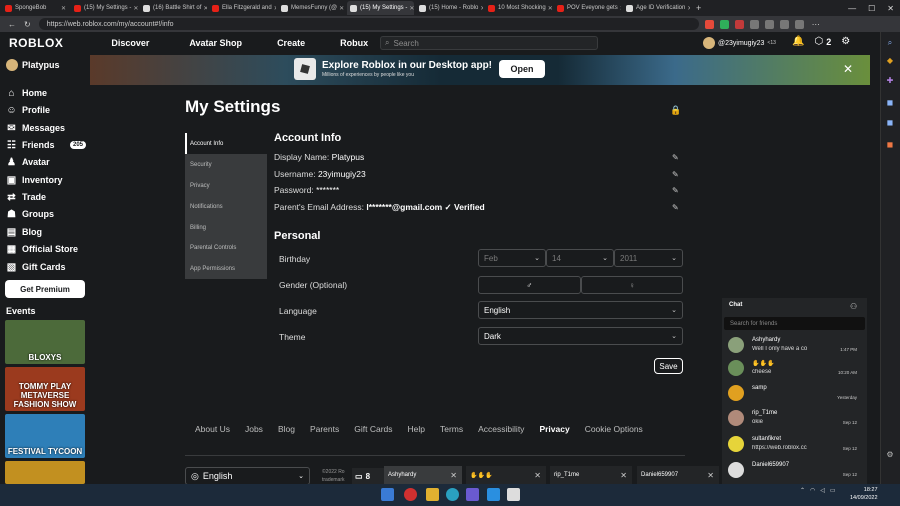 Image resolution: width=900 pixels, height=506 pixels. What do you see at coordinates (130, 43) in the screenshot?
I see `nav-discover: Discover` at bounding box center [130, 43].